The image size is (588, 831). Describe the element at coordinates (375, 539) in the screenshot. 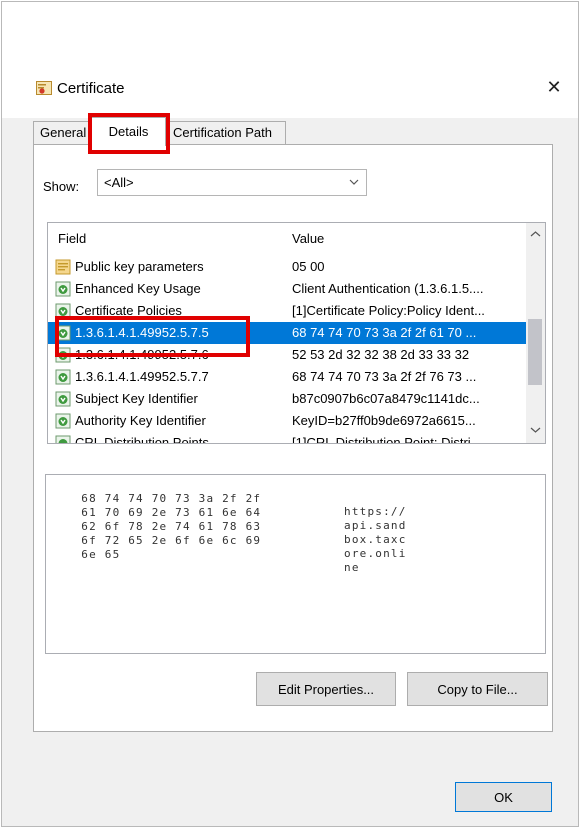

I see `hex-ascii: box.taxc` at that location.